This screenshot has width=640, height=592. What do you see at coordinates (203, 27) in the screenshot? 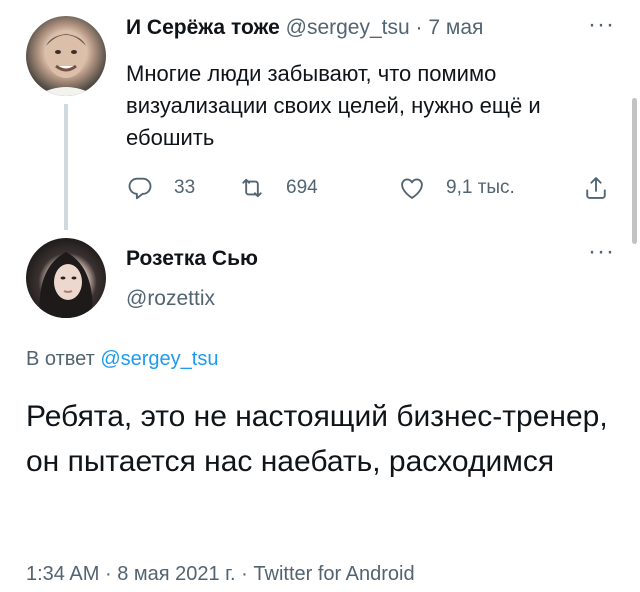
I see `author-name: И Серёжа тоже` at bounding box center [203, 27].